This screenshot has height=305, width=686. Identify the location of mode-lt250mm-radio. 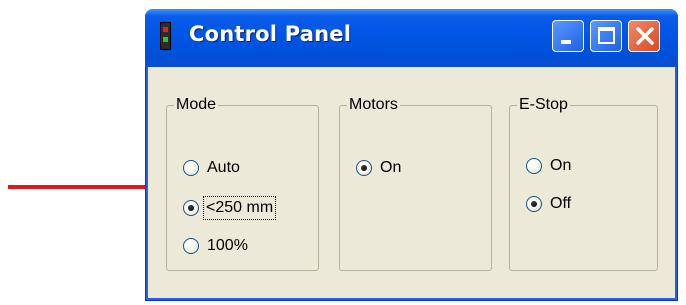
(191, 208).